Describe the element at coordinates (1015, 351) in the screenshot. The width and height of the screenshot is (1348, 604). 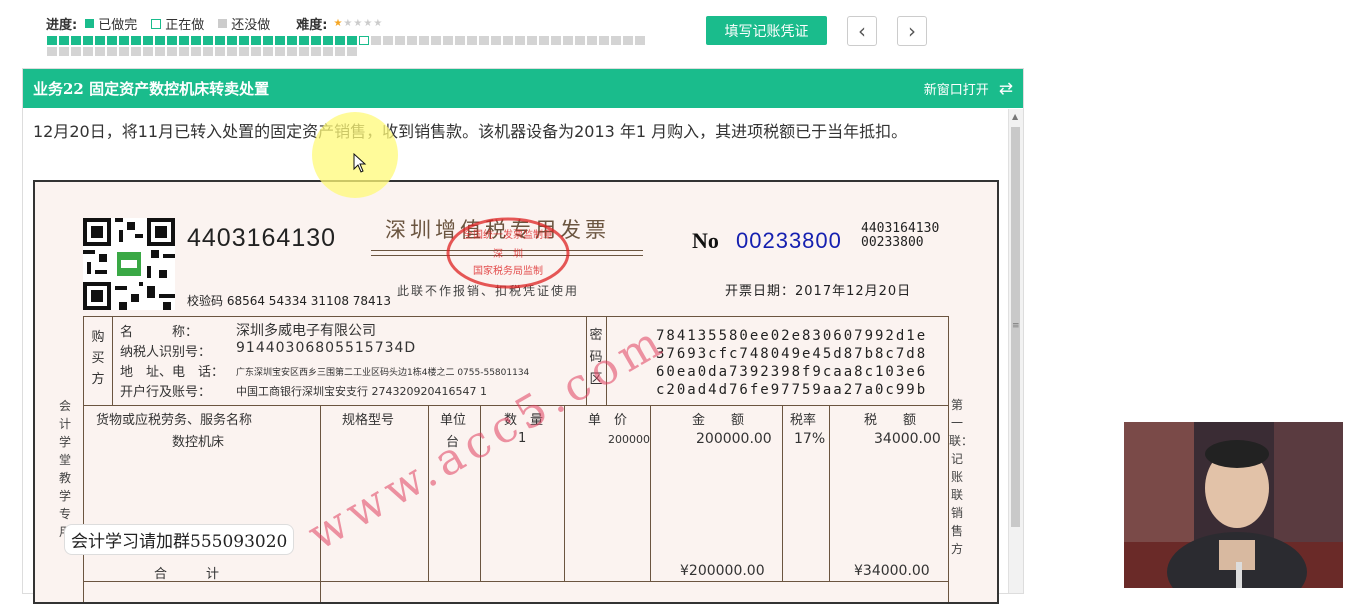
I see `vertical-scrollbar: ▲ ≡` at that location.